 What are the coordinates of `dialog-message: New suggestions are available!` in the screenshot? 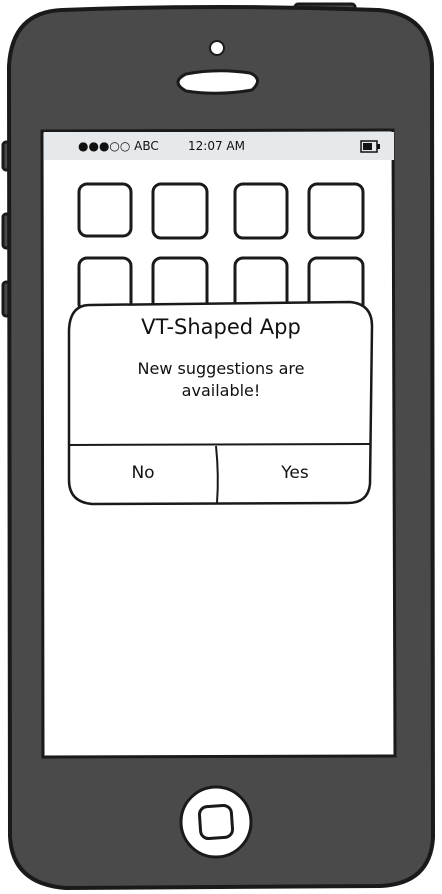 It's located at (221, 379).